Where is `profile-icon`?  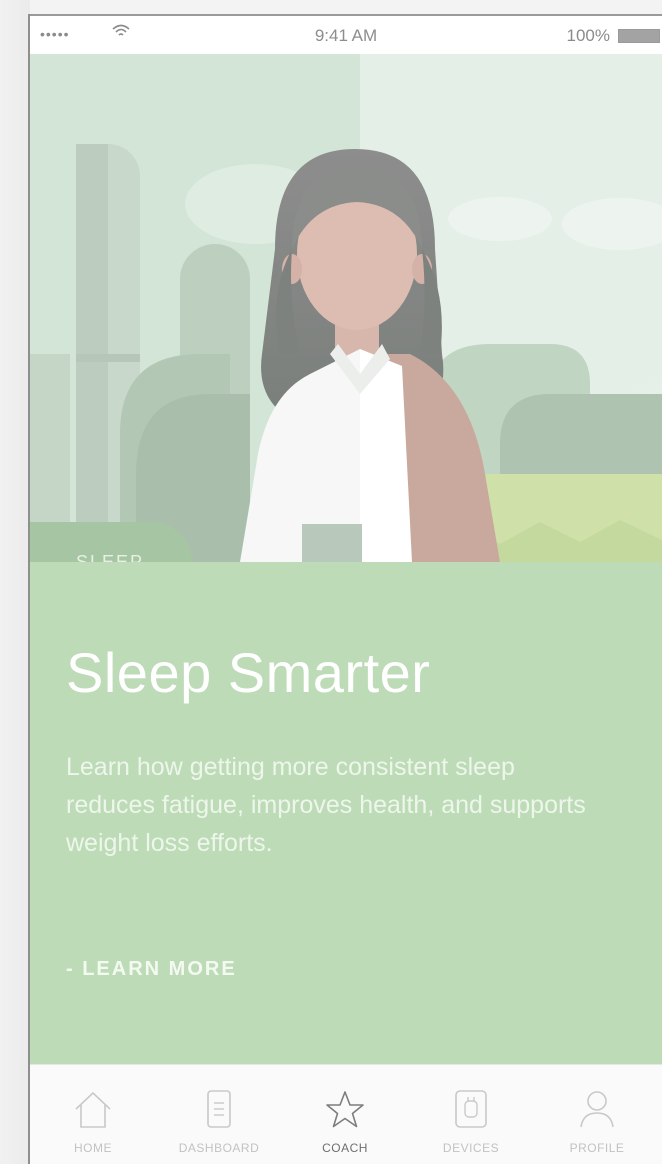
profile-icon is located at coordinates (597, 1109).